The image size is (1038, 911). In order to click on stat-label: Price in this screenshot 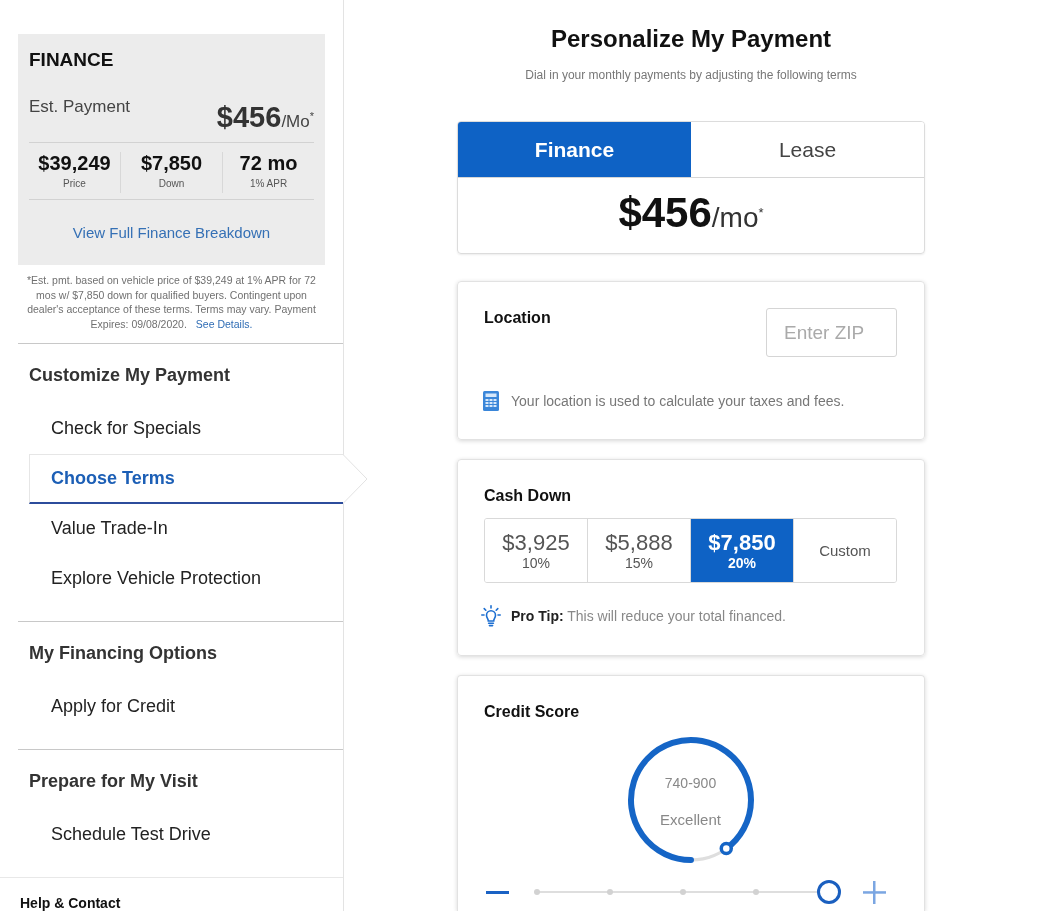, I will do `click(74, 184)`.